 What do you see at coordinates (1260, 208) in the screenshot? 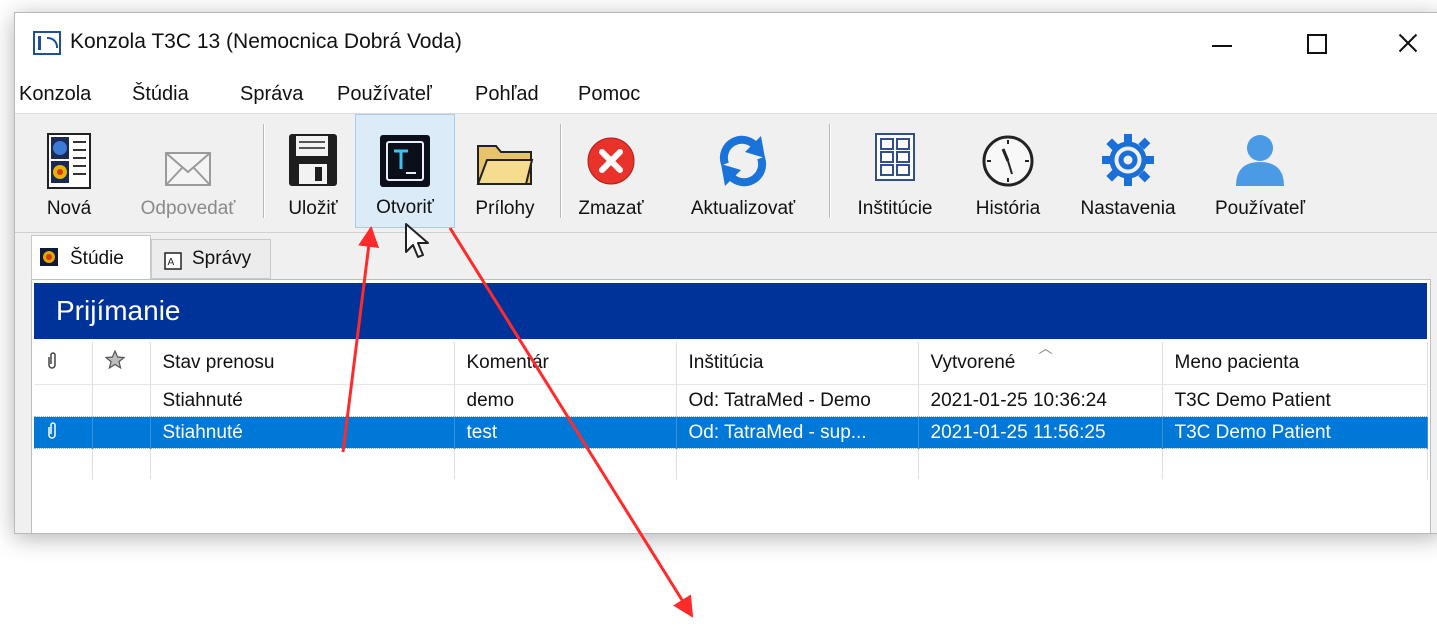
I see `user-label: Používateľ` at bounding box center [1260, 208].